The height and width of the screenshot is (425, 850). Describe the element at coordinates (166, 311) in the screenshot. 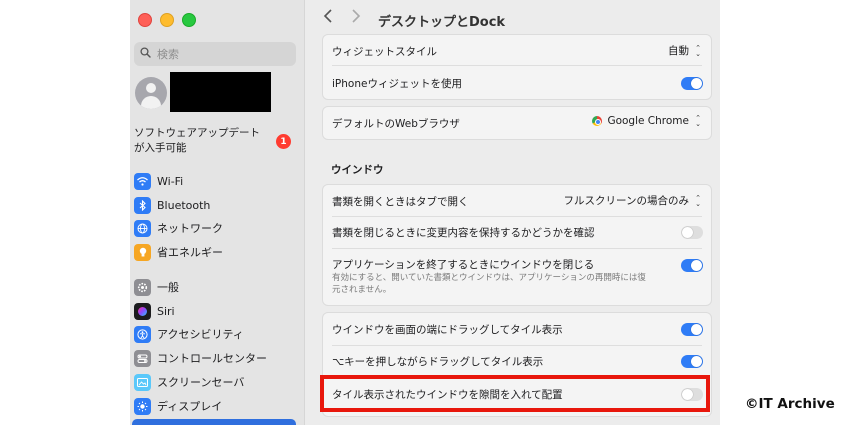

I see `sidebar-item-label: Siri` at that location.